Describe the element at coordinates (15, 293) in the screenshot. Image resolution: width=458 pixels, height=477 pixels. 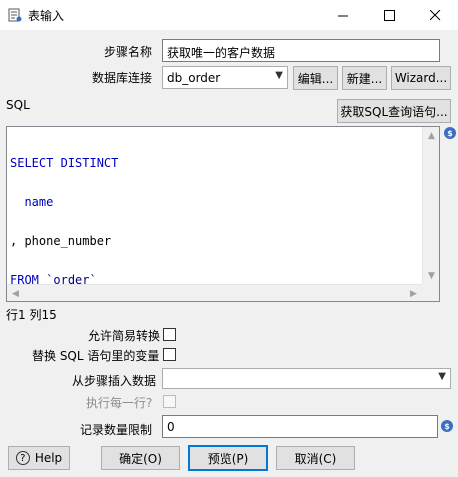
I see `scroll-left-icon: ◀` at that location.